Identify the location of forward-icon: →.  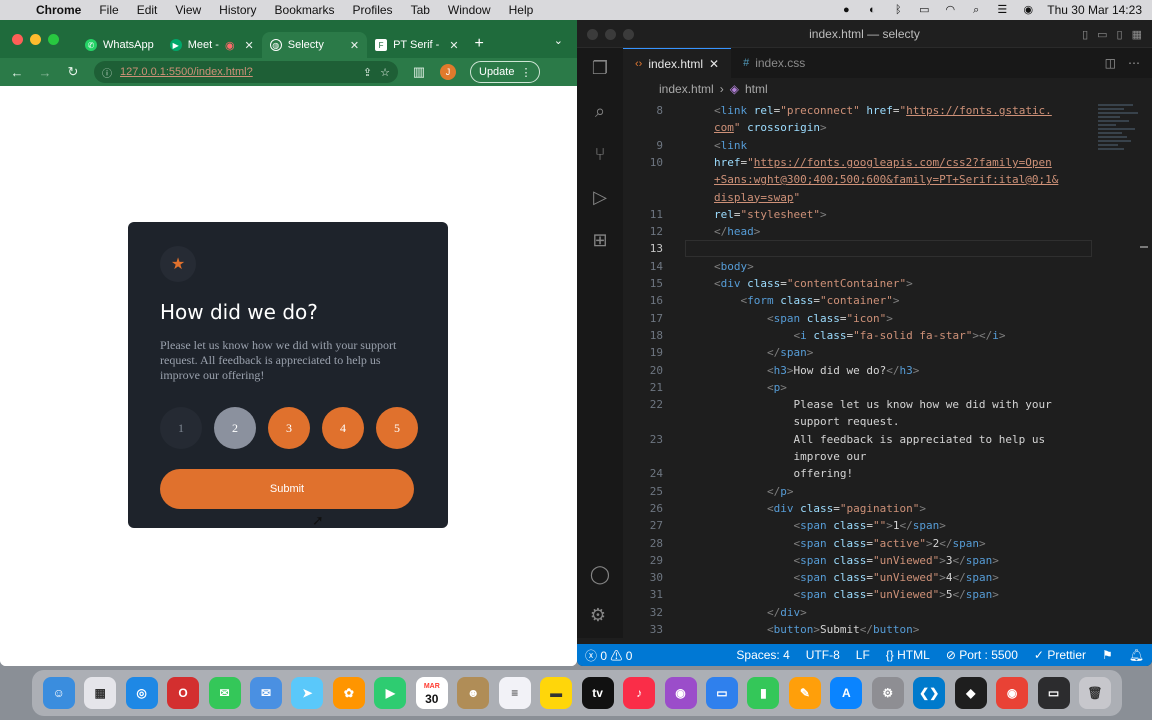
(45, 72).